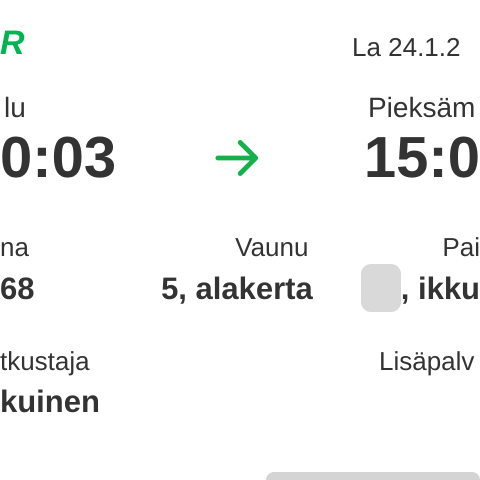  What do you see at coordinates (406, 47) in the screenshot?
I see `date-text: La 24.1.2` at bounding box center [406, 47].